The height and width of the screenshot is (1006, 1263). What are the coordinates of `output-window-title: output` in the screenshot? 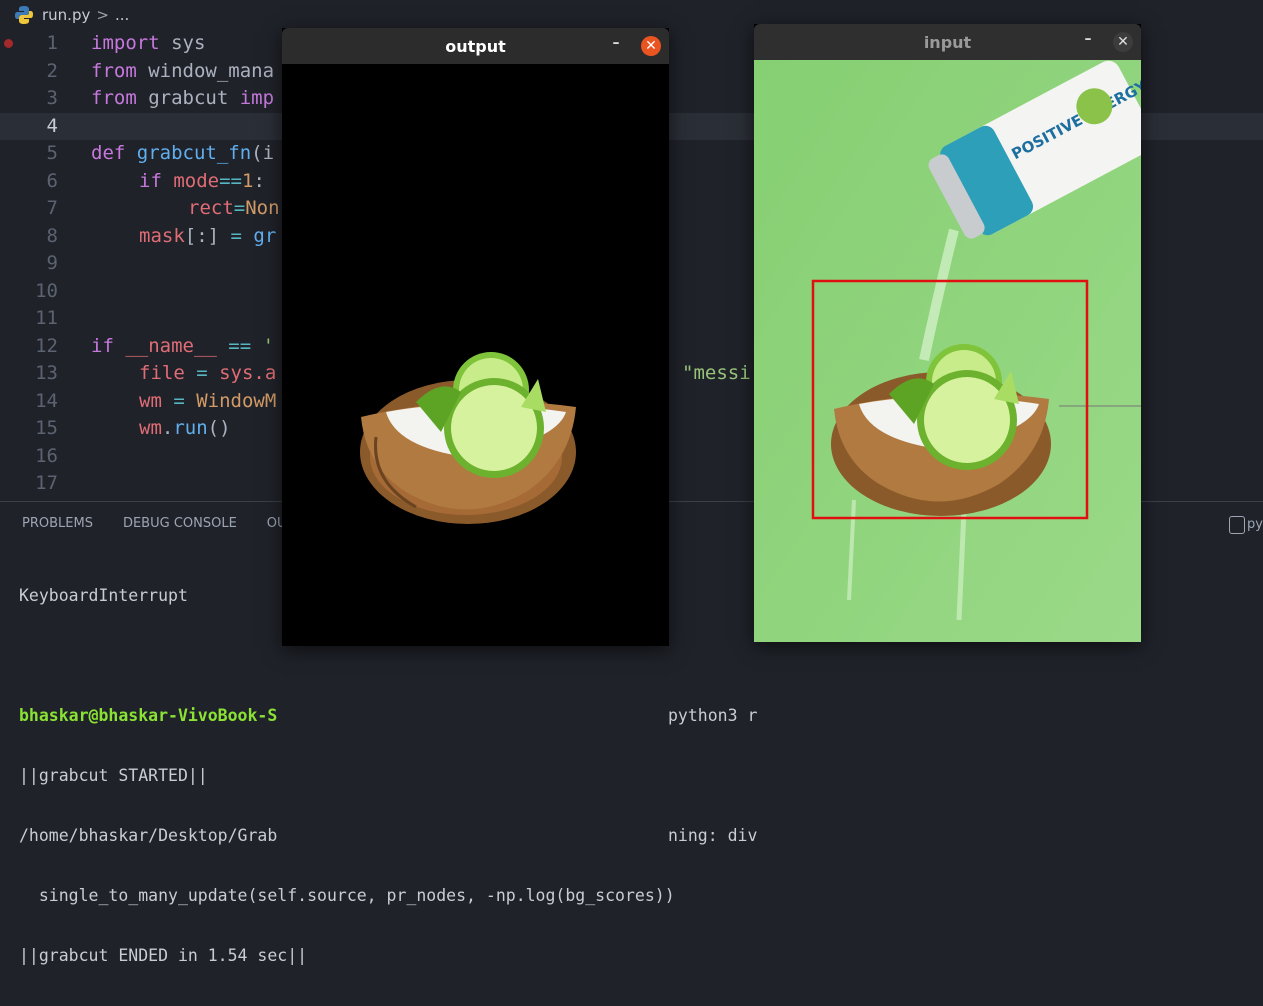 It's located at (475, 46).